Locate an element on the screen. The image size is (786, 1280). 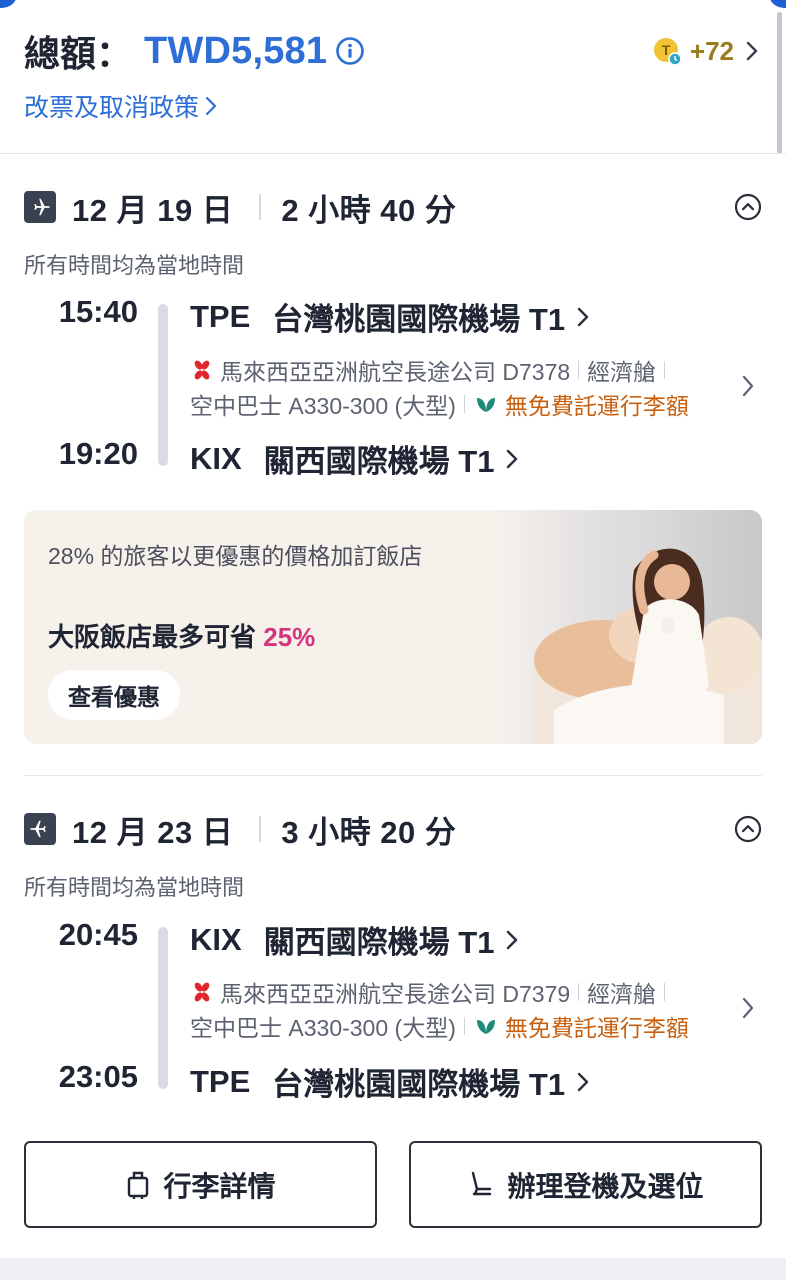
arrival-airport: TPE 台灣桃園國際機場 T1 is located at coordinates (389, 1081).